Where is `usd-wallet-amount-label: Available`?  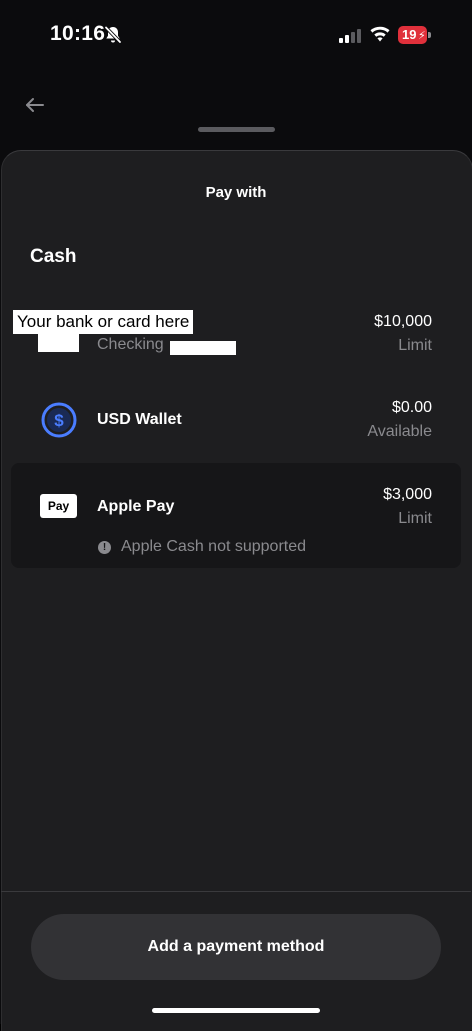
usd-wallet-amount-label: Available is located at coordinates (399, 431).